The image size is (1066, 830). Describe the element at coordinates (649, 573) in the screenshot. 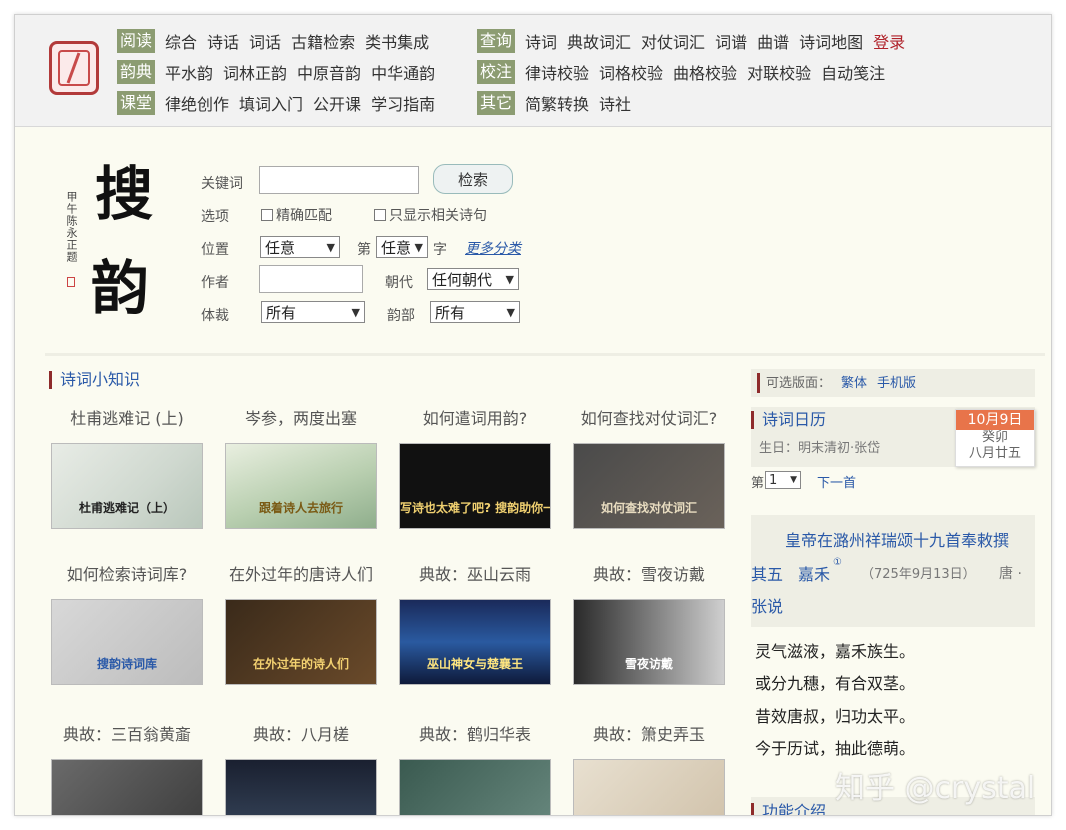

I see `knowledge-card-title: 典故：雪夜访戴` at that location.